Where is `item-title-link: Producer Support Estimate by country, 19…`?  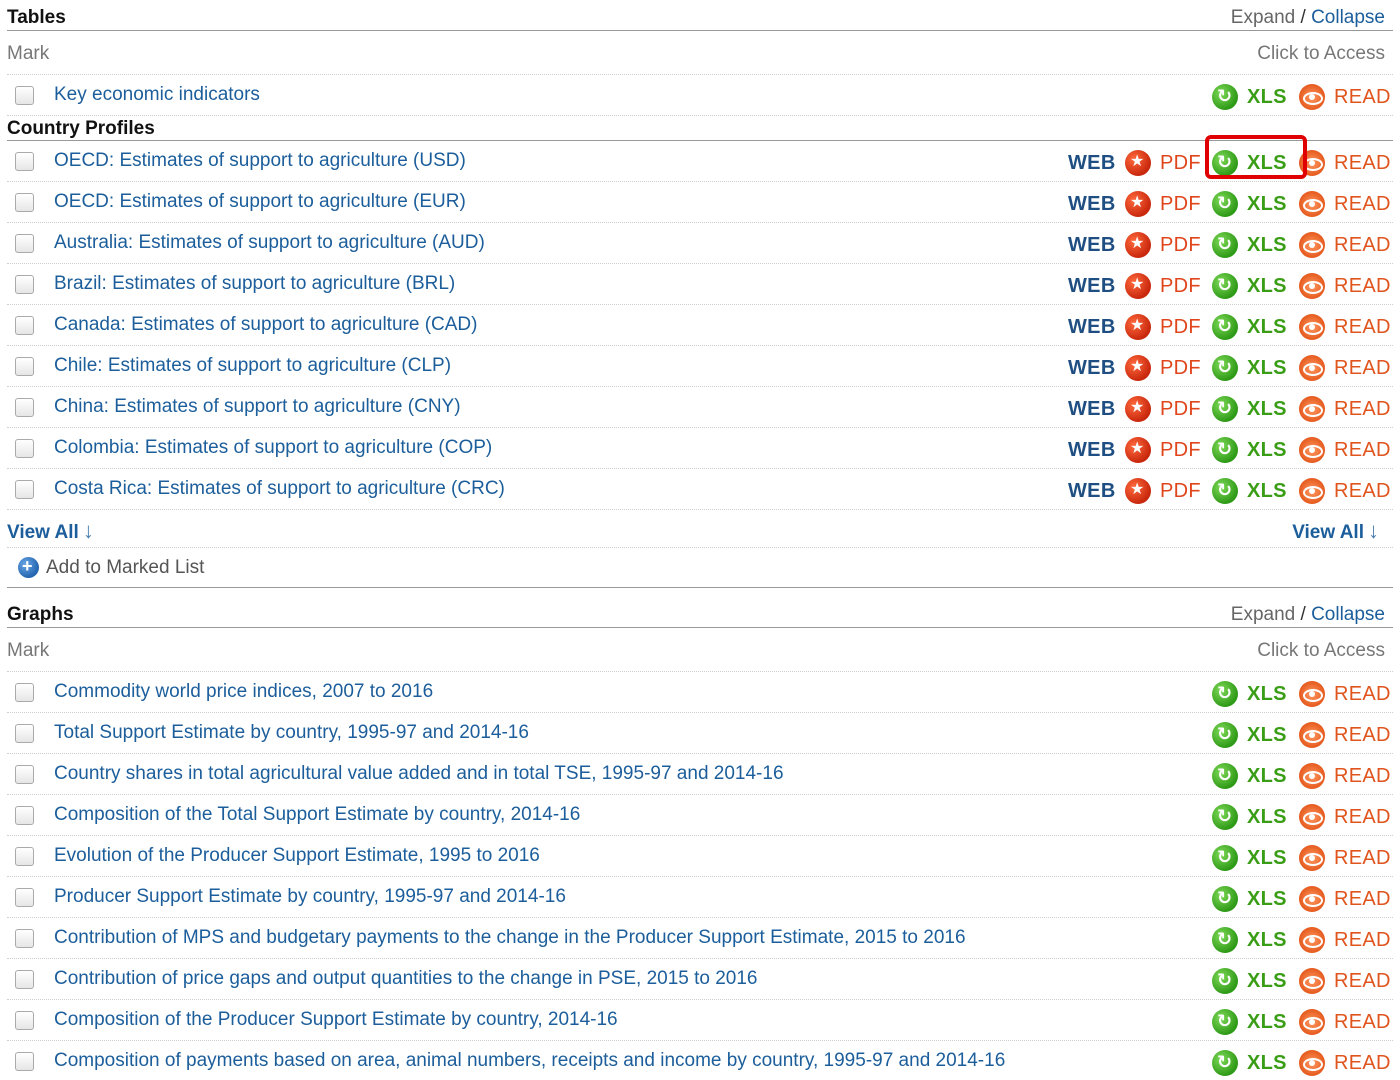
item-title-link: Producer Support Estimate by country, 19… is located at coordinates (310, 897).